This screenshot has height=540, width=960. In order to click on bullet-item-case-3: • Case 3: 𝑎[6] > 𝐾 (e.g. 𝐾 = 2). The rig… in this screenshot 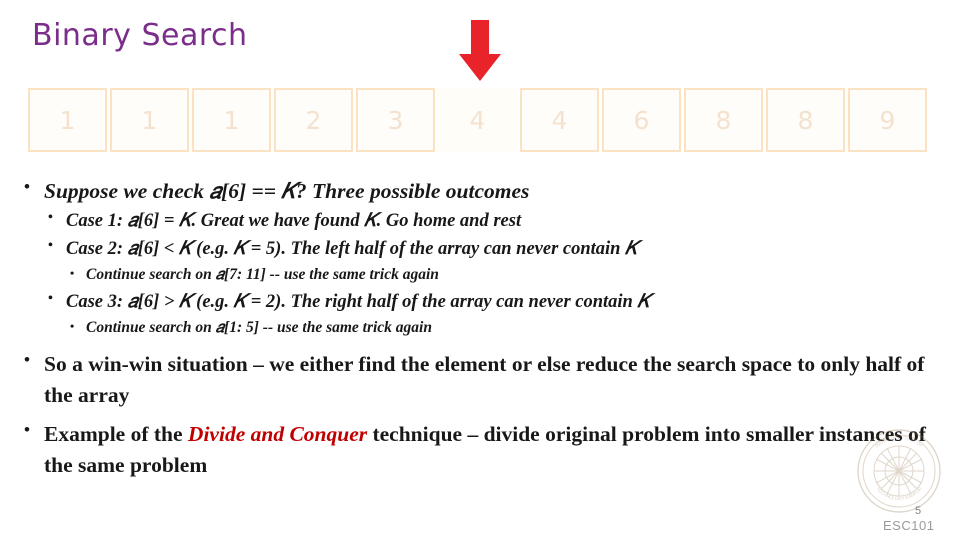, I will do `click(496, 314)`.